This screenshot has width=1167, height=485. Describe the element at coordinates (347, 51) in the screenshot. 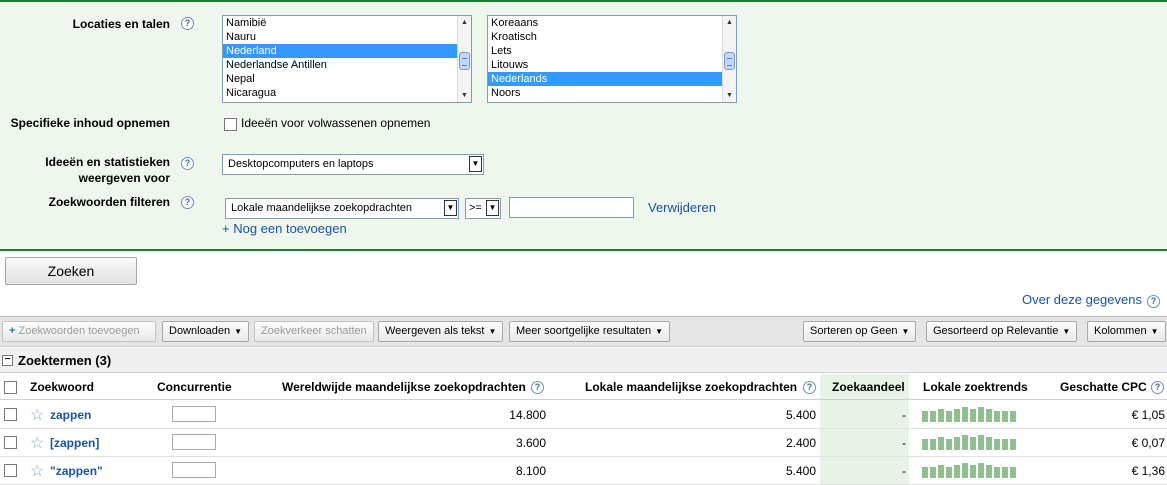

I see `country-option-selected: Nederland` at that location.